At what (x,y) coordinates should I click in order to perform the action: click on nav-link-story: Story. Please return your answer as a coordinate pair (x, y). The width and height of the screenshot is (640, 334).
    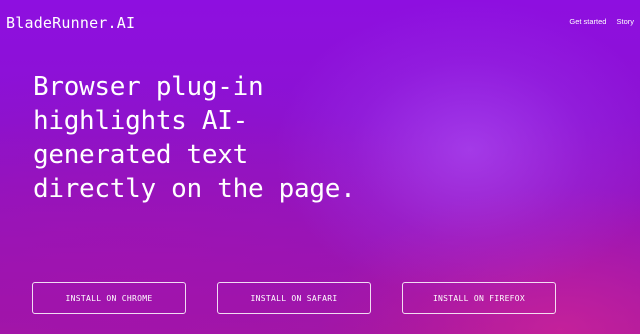
    Looking at the image, I should click on (625, 21).